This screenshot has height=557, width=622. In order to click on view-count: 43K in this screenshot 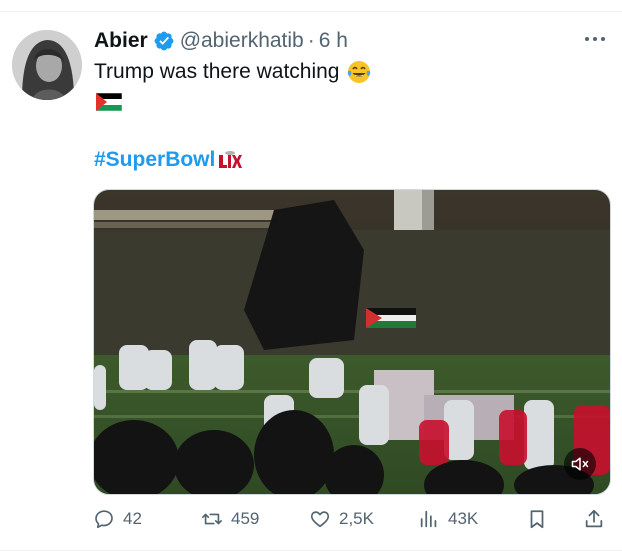, I will do `click(463, 518)`.